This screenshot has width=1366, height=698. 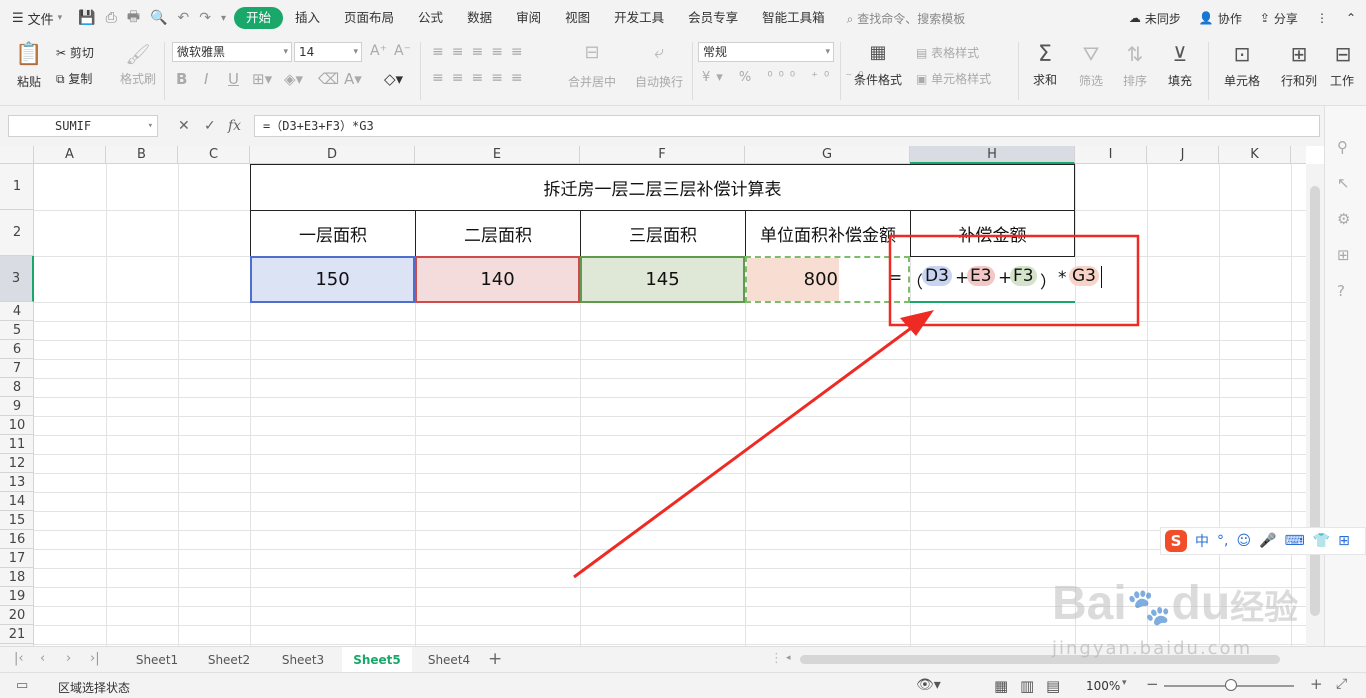 What do you see at coordinates (1001, 686) in the screenshot?
I see `normal-view-icon: ▦` at bounding box center [1001, 686].